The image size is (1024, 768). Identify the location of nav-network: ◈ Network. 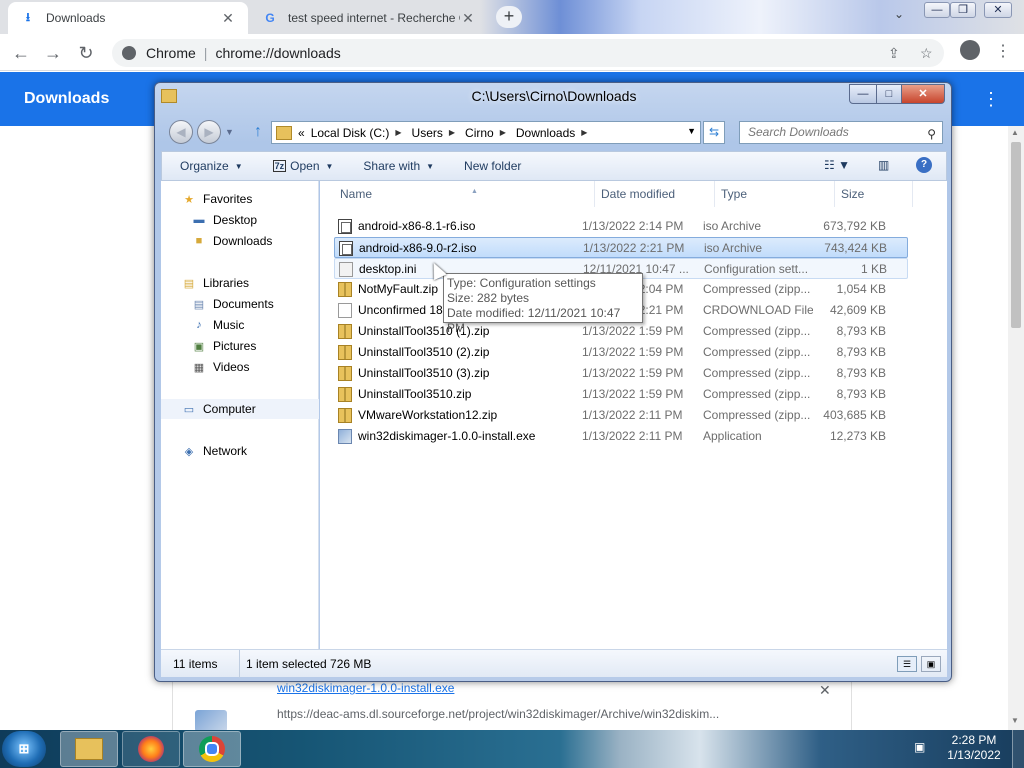
(240, 451).